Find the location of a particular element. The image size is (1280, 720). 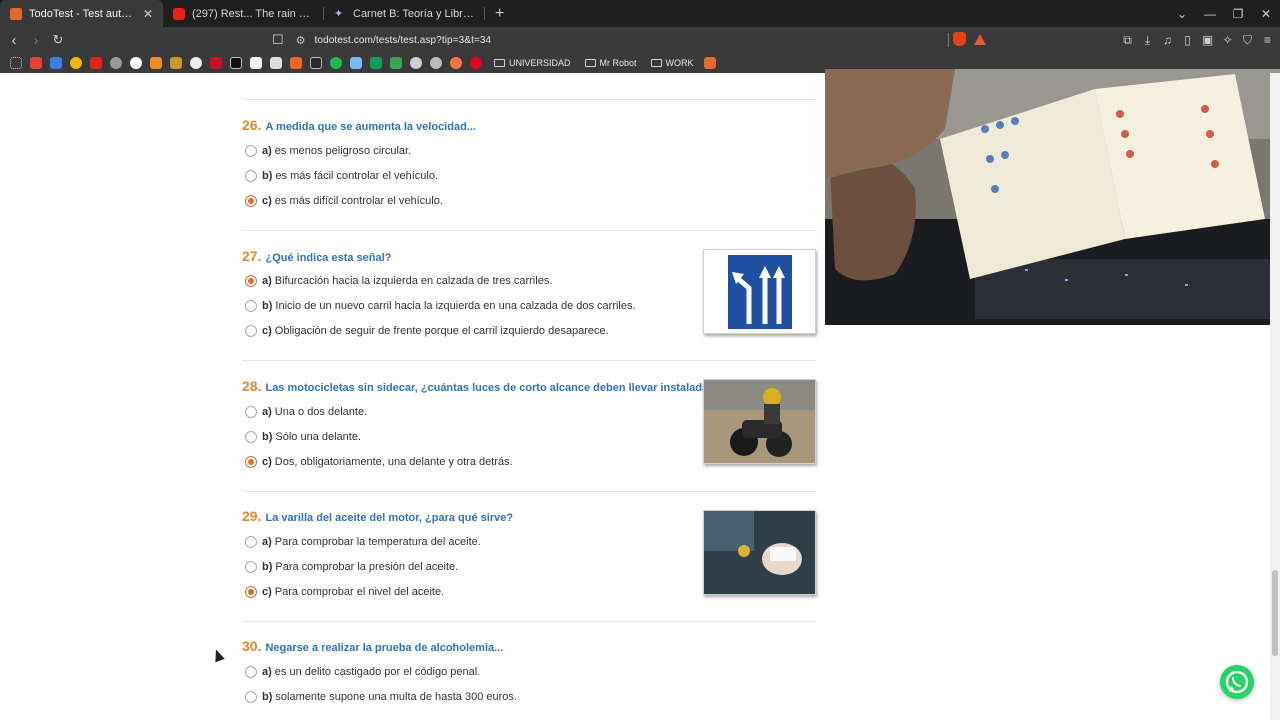

page-scrollbar is located at coordinates (1275, 396).